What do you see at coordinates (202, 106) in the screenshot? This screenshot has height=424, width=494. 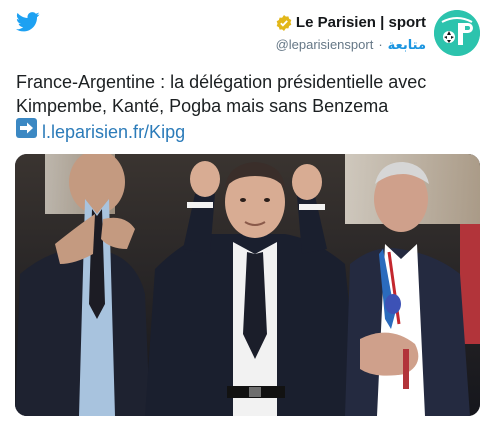 I see `tweet-text-line-2: Kimpembe, Kanté, Pogba mais sans Benzema` at bounding box center [202, 106].